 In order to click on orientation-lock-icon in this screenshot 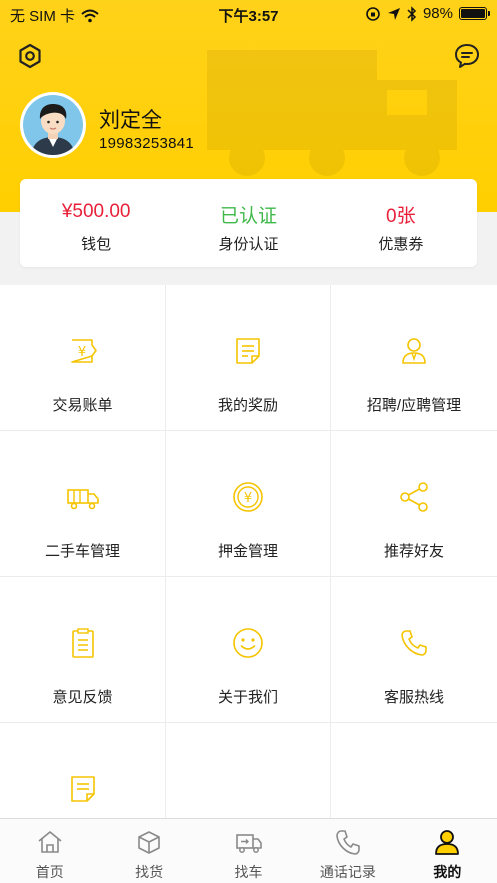, I will do `click(373, 13)`.